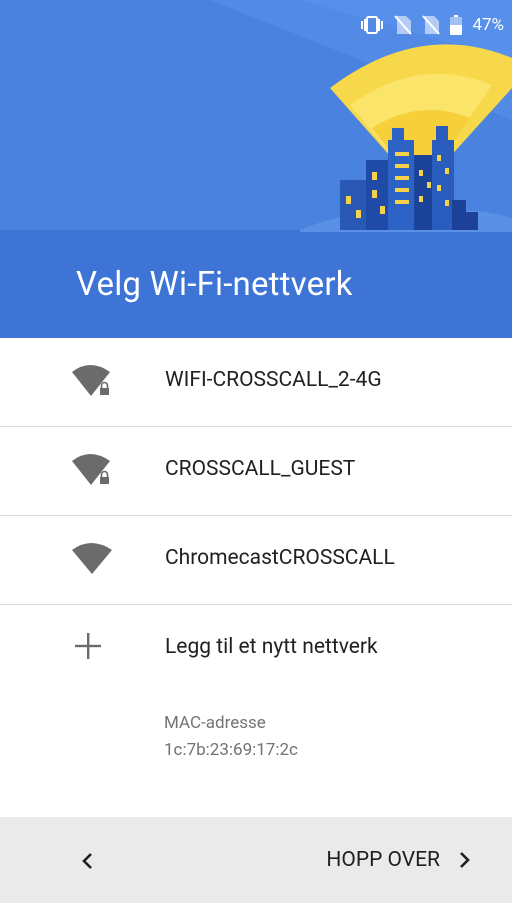 This screenshot has width=512, height=903. I want to click on page-title: Velg Wi-Fi-nettverk, so click(214, 284).